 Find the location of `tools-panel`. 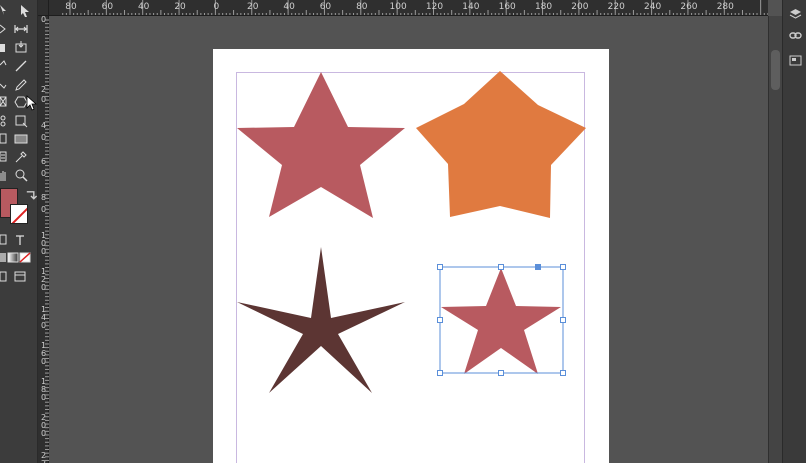

tools-panel is located at coordinates (19, 231).